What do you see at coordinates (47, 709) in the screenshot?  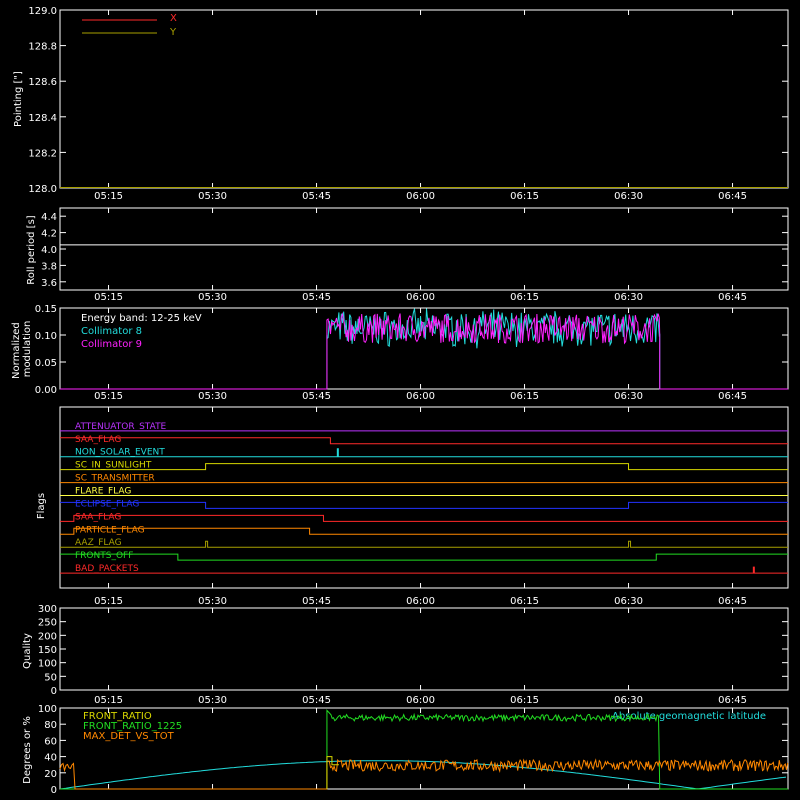 I see `ratios-tick-label: 100` at bounding box center [47, 709].